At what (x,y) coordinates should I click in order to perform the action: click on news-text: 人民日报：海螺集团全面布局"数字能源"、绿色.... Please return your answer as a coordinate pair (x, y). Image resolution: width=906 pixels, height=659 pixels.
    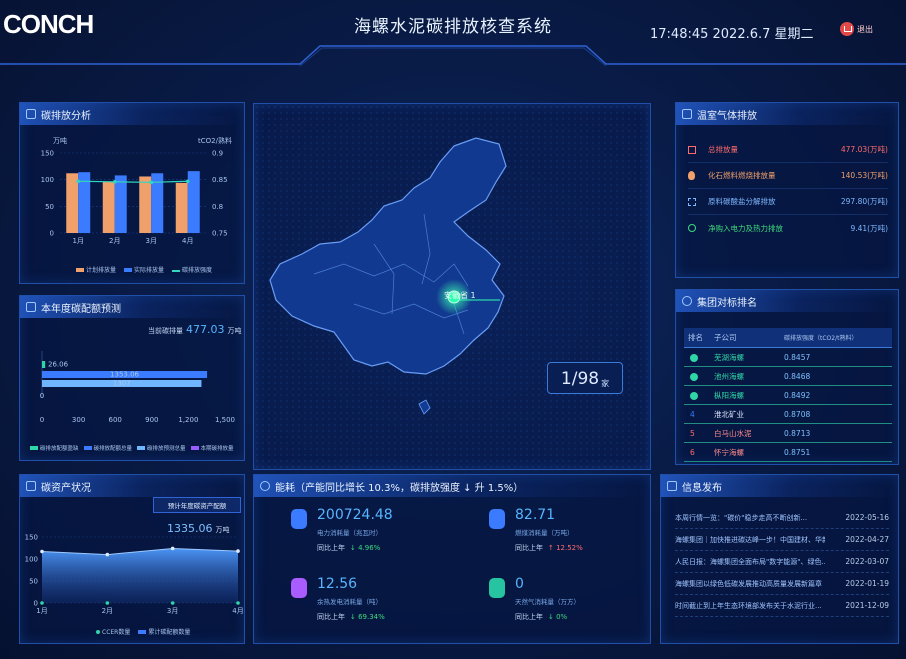
    Looking at the image, I should click on (750, 562).